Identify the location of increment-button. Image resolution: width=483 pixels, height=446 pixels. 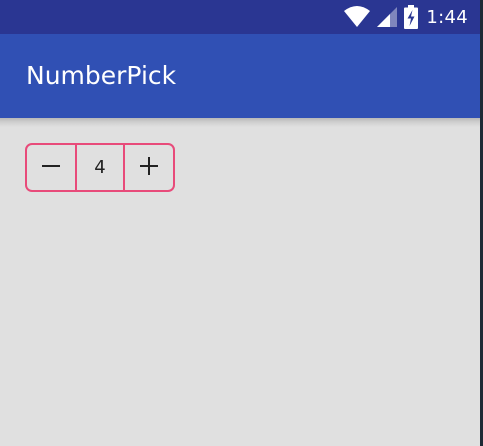
(149, 167).